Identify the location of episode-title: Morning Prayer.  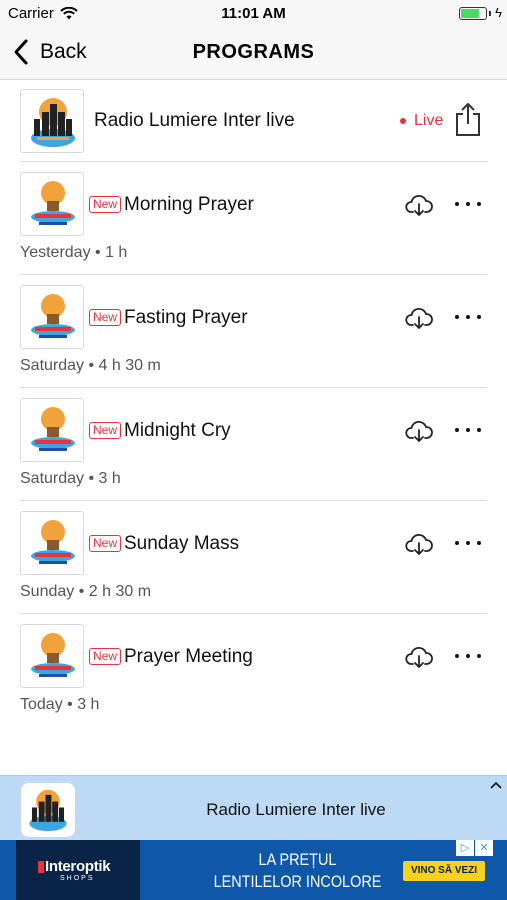
(189, 204).